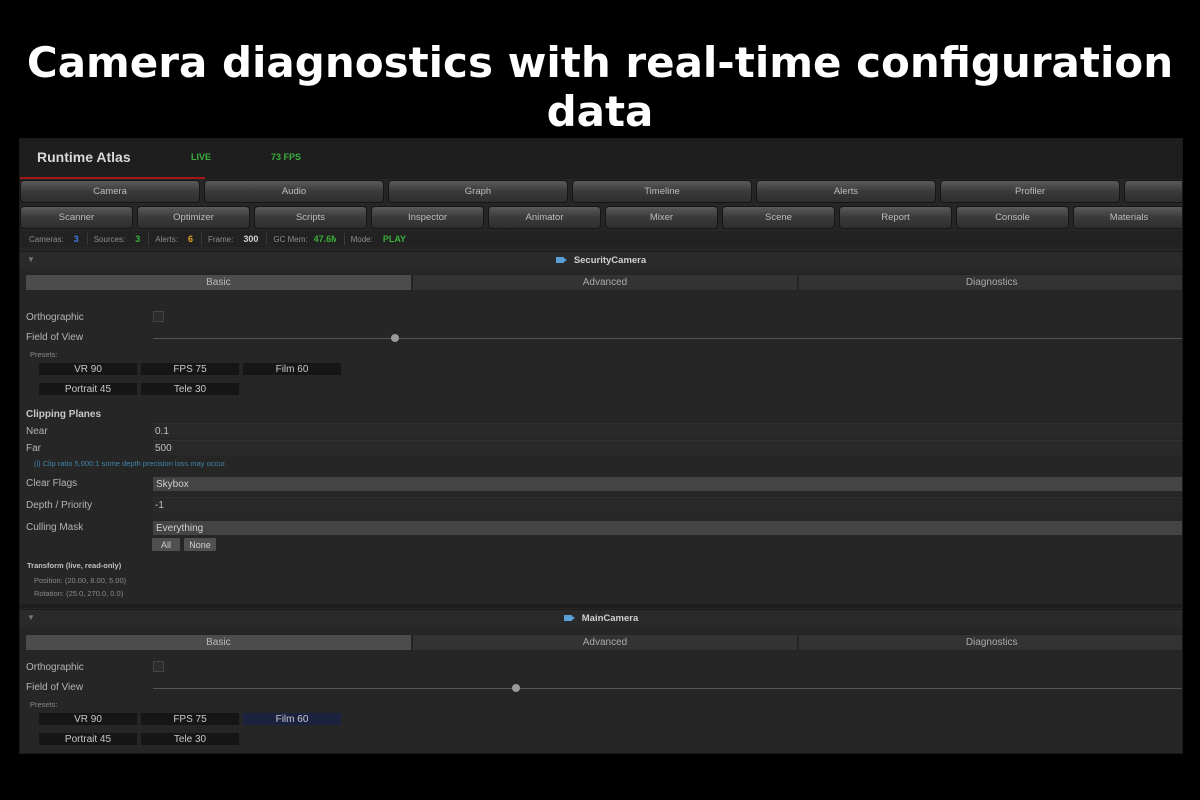 Image resolution: width=1200 pixels, height=800 pixels. Describe the element at coordinates (310, 217) in the screenshot. I see `tab-scripts: Scripts` at that location.